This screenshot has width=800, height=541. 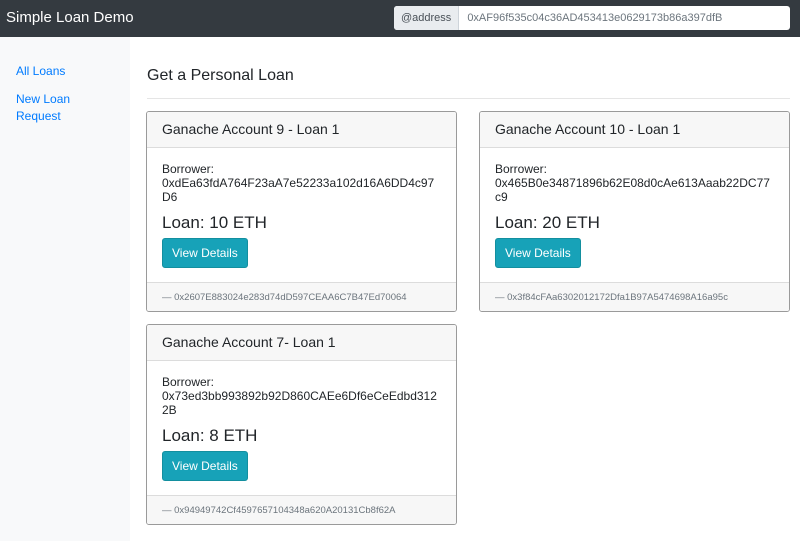 What do you see at coordinates (214, 222) in the screenshot?
I see `loan-amount: Loan: 10 ETH` at bounding box center [214, 222].